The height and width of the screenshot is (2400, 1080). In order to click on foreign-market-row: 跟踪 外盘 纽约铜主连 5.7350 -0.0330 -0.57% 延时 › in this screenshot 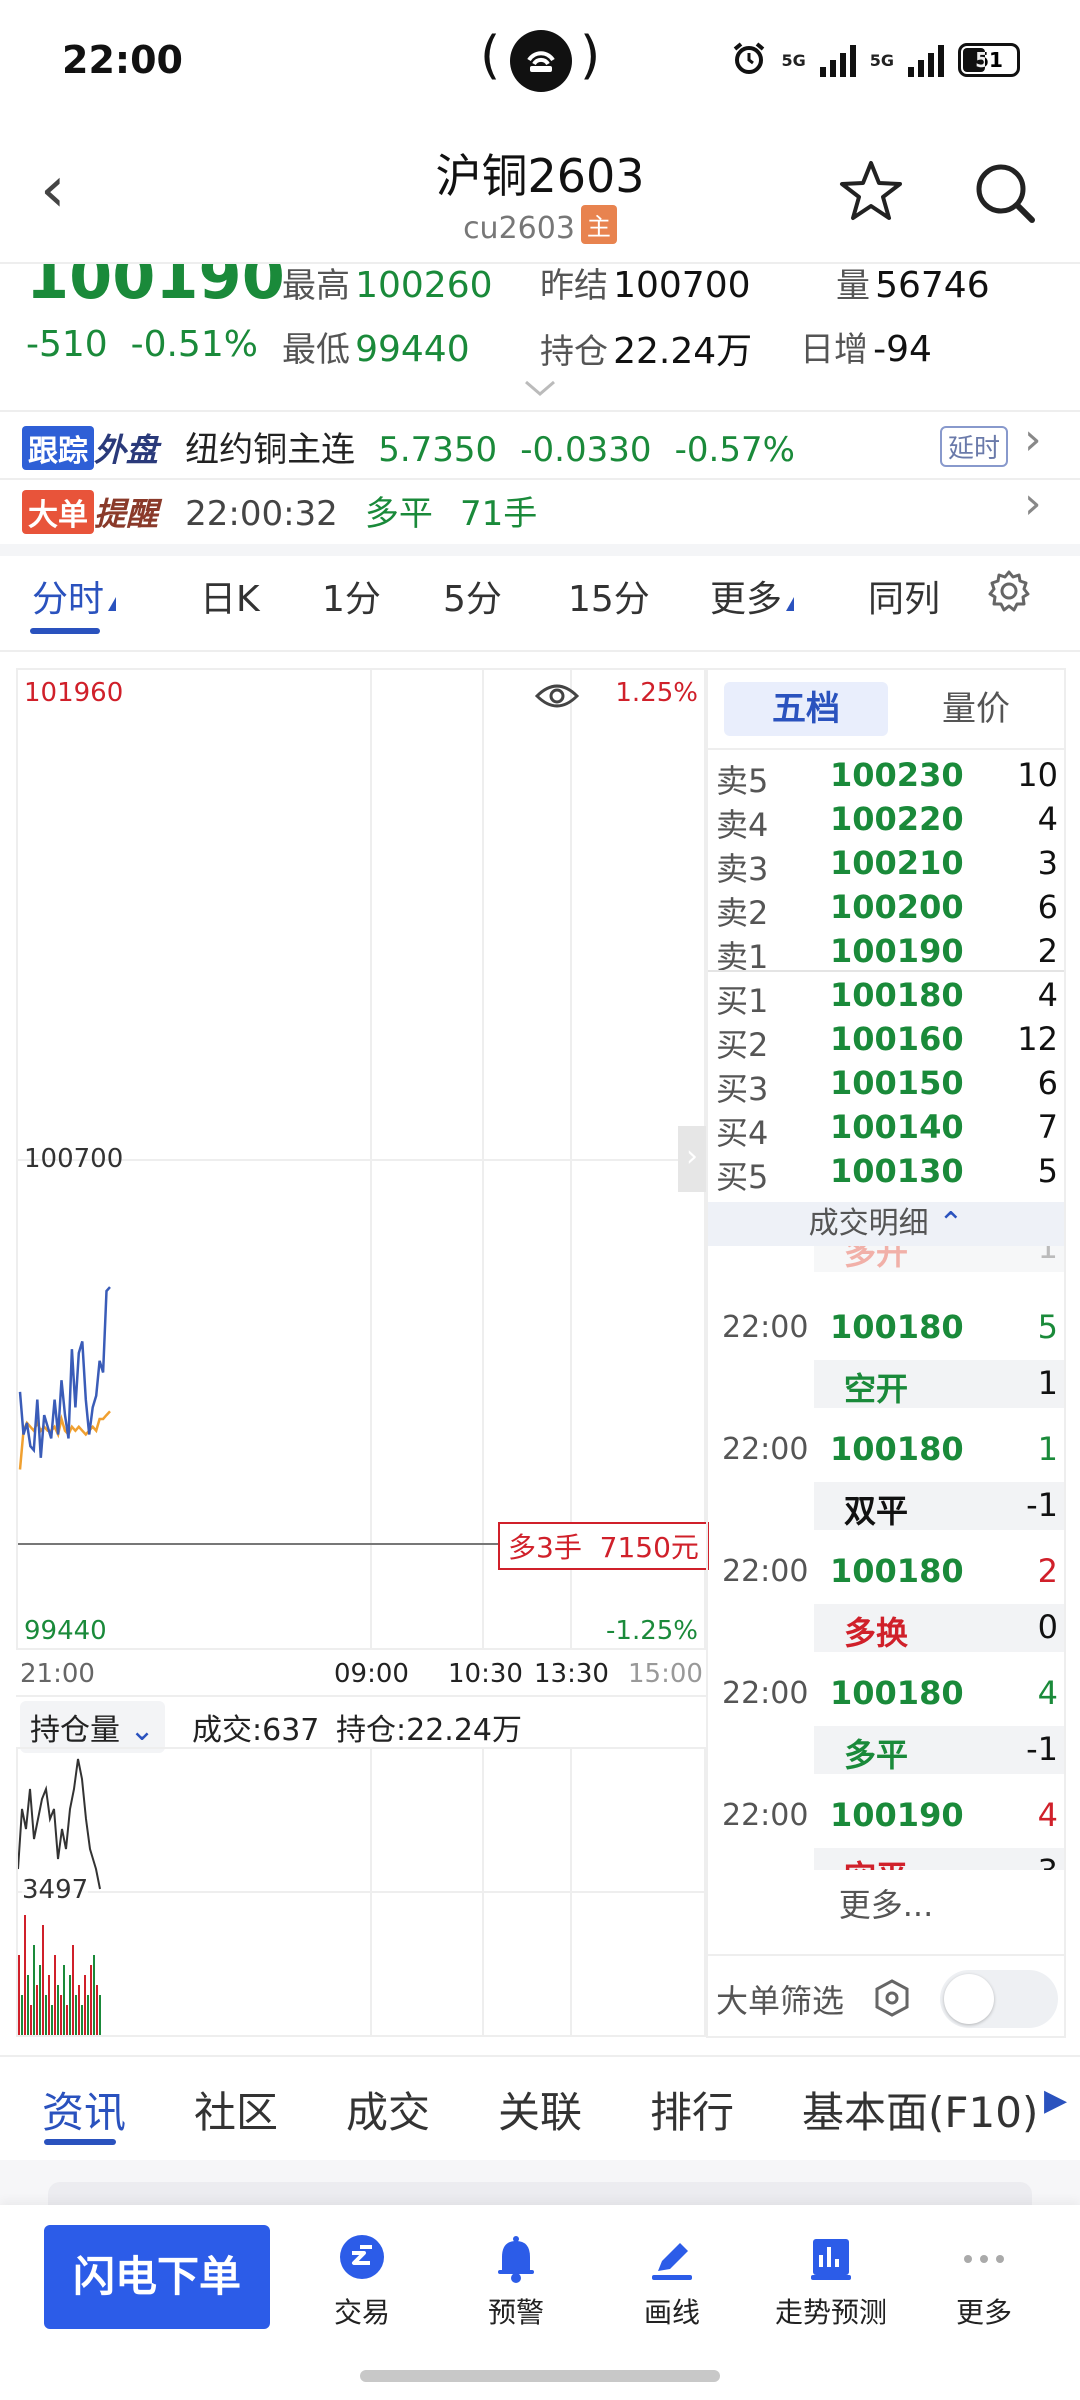, I will do `click(542, 443)`.